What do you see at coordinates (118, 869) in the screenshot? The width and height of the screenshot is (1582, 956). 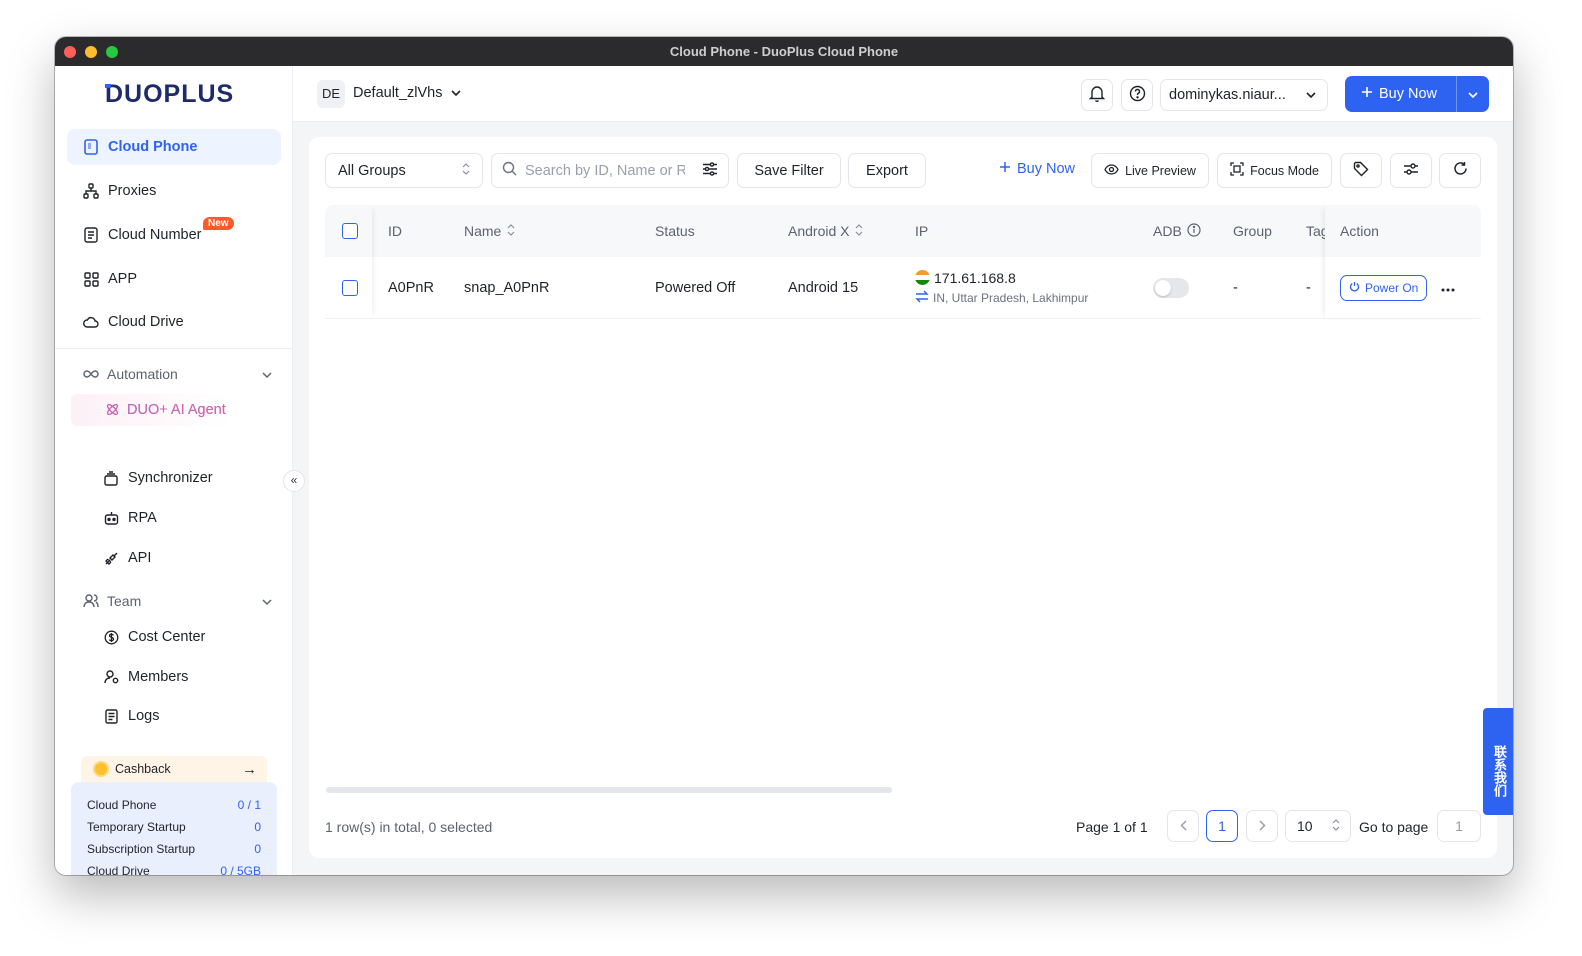 I see `quota-label: Cloud Drive` at bounding box center [118, 869].